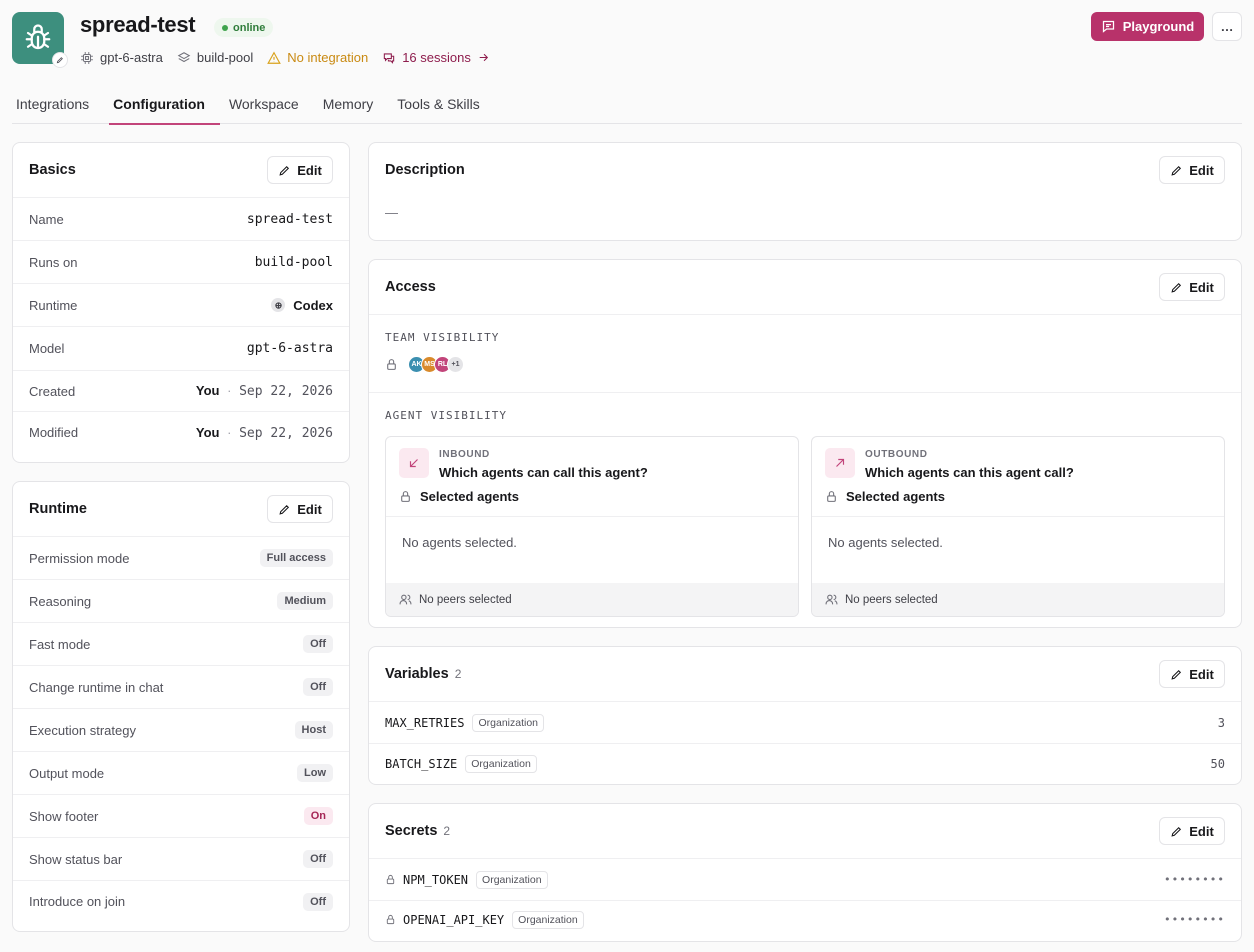  What do you see at coordinates (318, 816) in the screenshot?
I see `show-footer-badge: On` at bounding box center [318, 816].